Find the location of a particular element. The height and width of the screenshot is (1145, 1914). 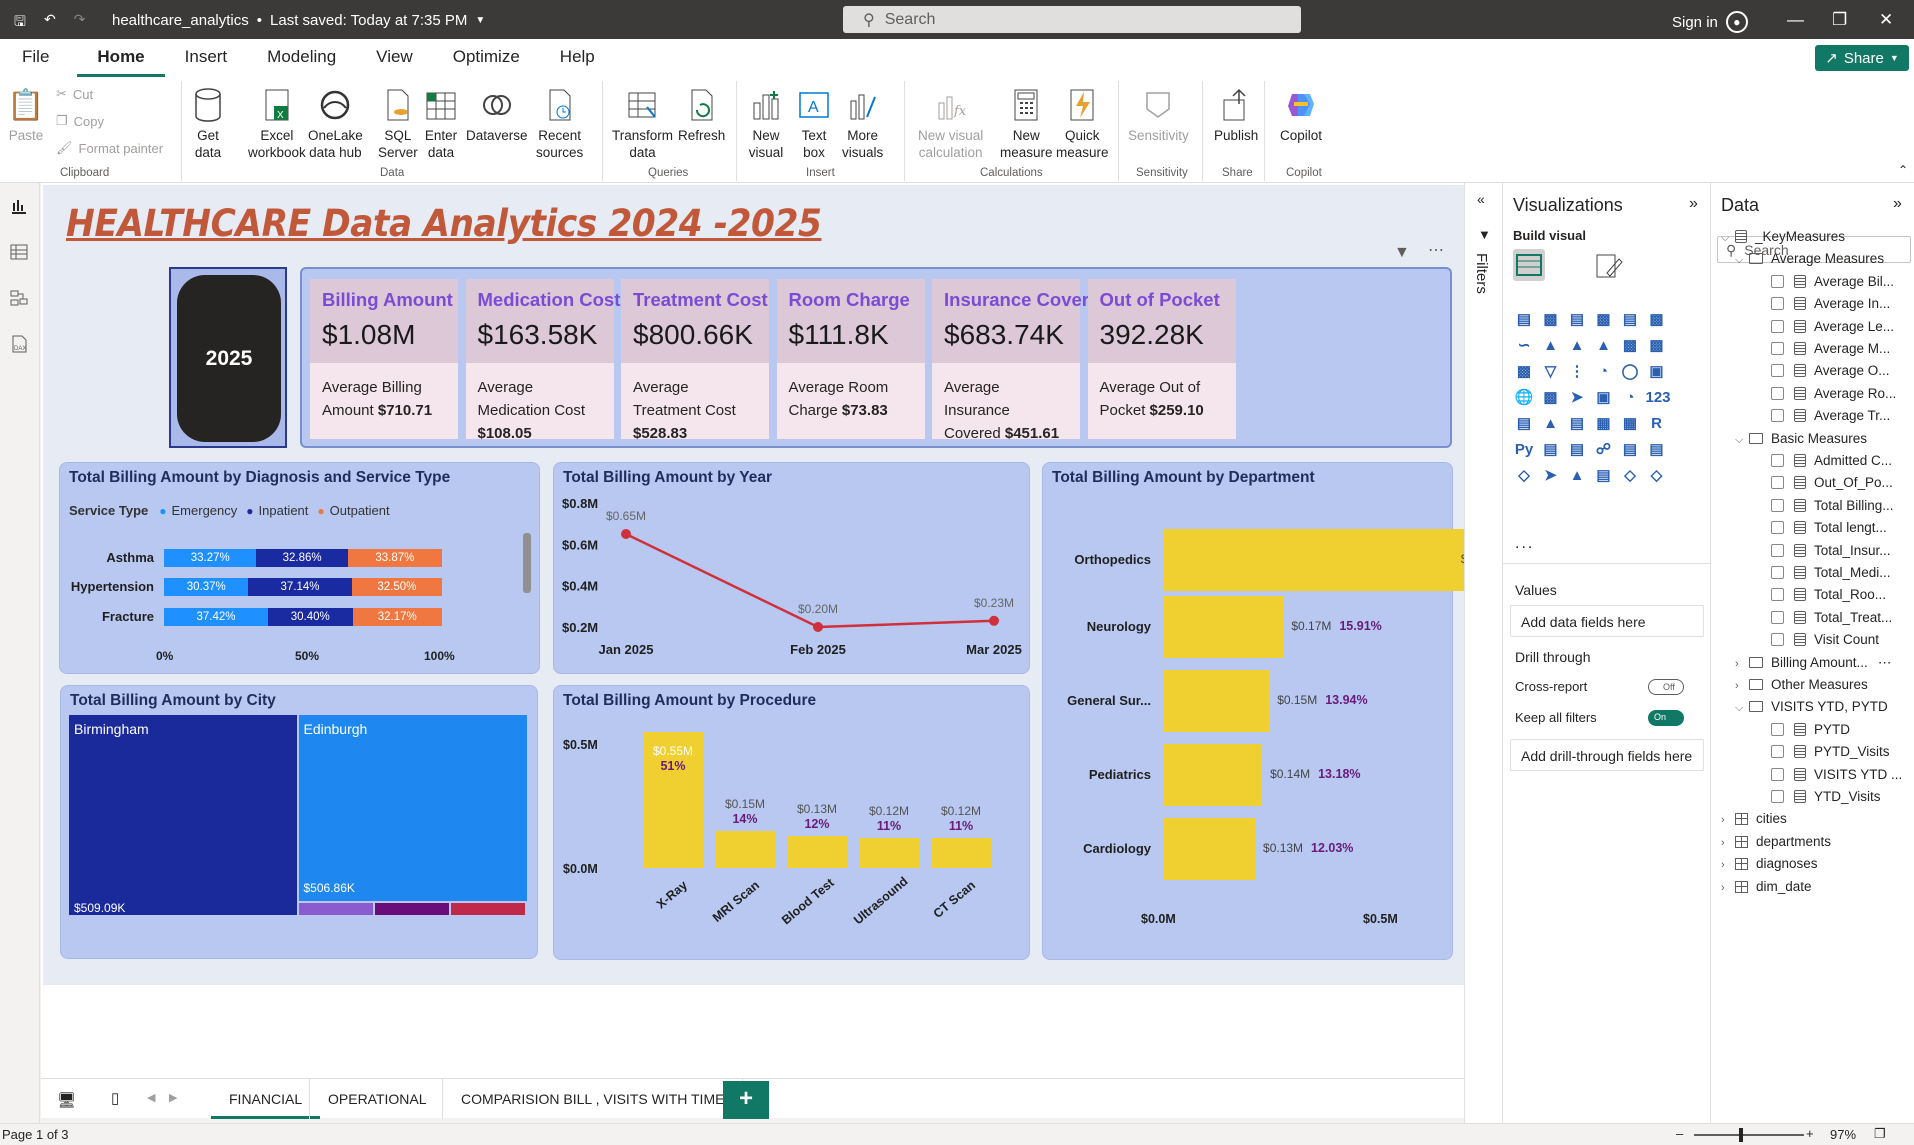

page-tab-operational: OPERATIONAL is located at coordinates (377, 1099).